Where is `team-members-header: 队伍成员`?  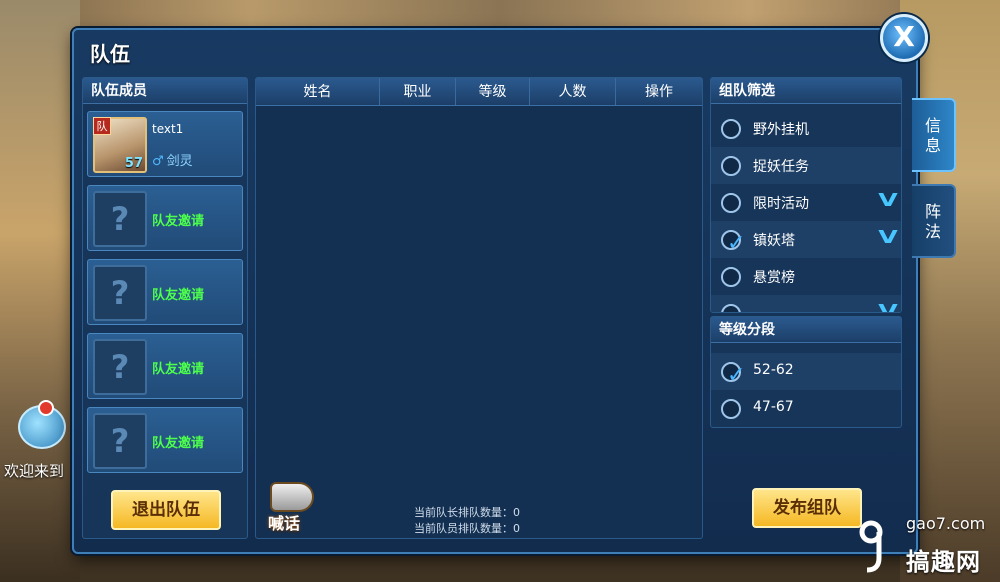 team-members-header: 队伍成员 is located at coordinates (165, 91).